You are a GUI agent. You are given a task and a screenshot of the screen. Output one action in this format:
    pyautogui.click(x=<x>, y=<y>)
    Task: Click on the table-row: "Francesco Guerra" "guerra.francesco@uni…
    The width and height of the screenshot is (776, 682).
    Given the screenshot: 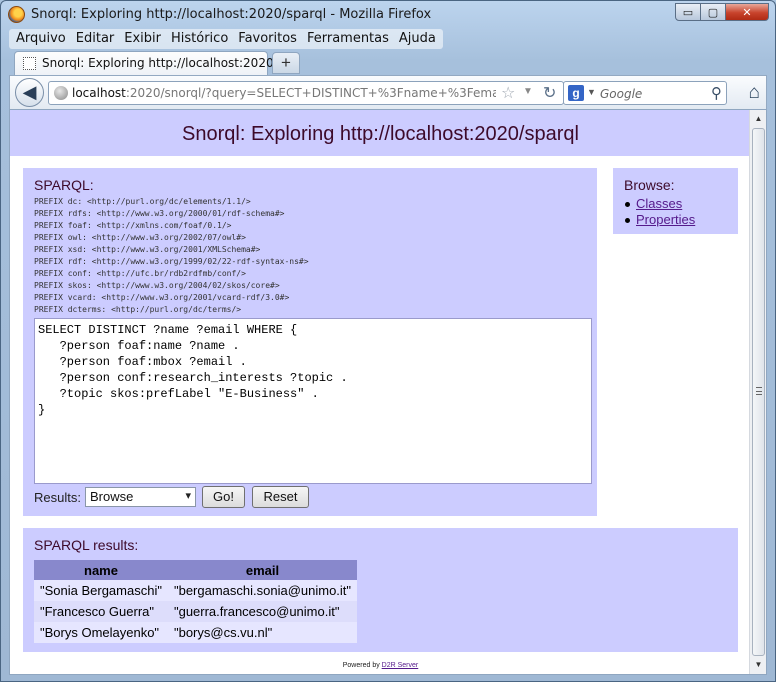 What is the action you would take?
    pyautogui.click(x=196, y=611)
    